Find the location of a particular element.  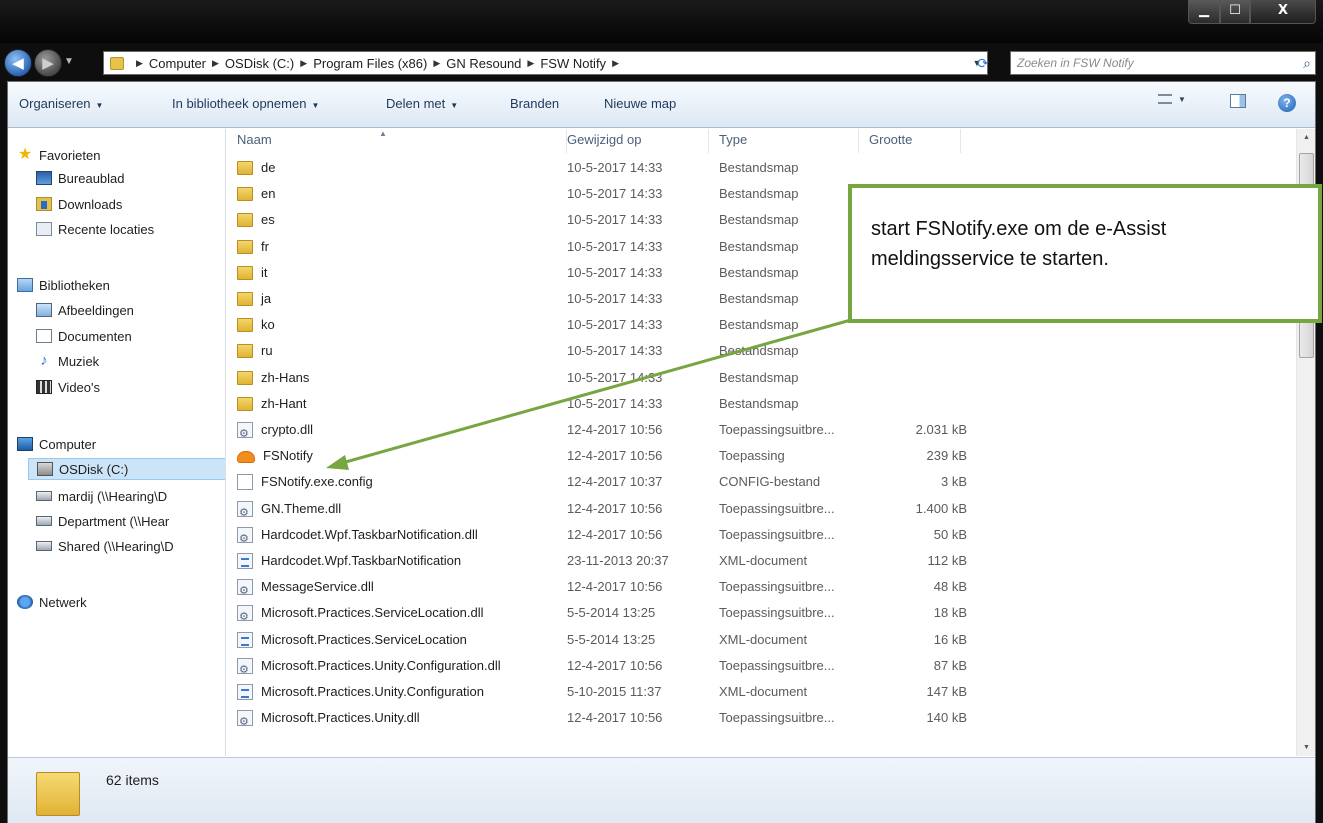

annotation-arrow is located at coordinates (592, 393).